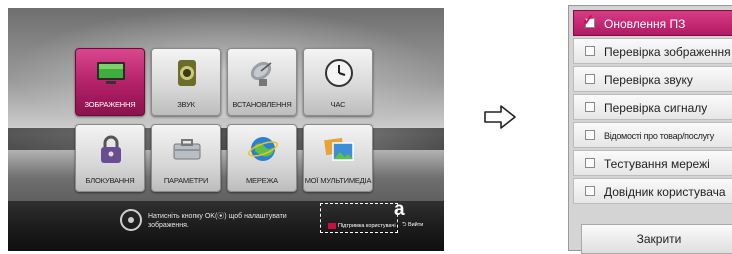 This screenshot has width=732, height=254. I want to click on close-button: Закрити, so click(656, 239).